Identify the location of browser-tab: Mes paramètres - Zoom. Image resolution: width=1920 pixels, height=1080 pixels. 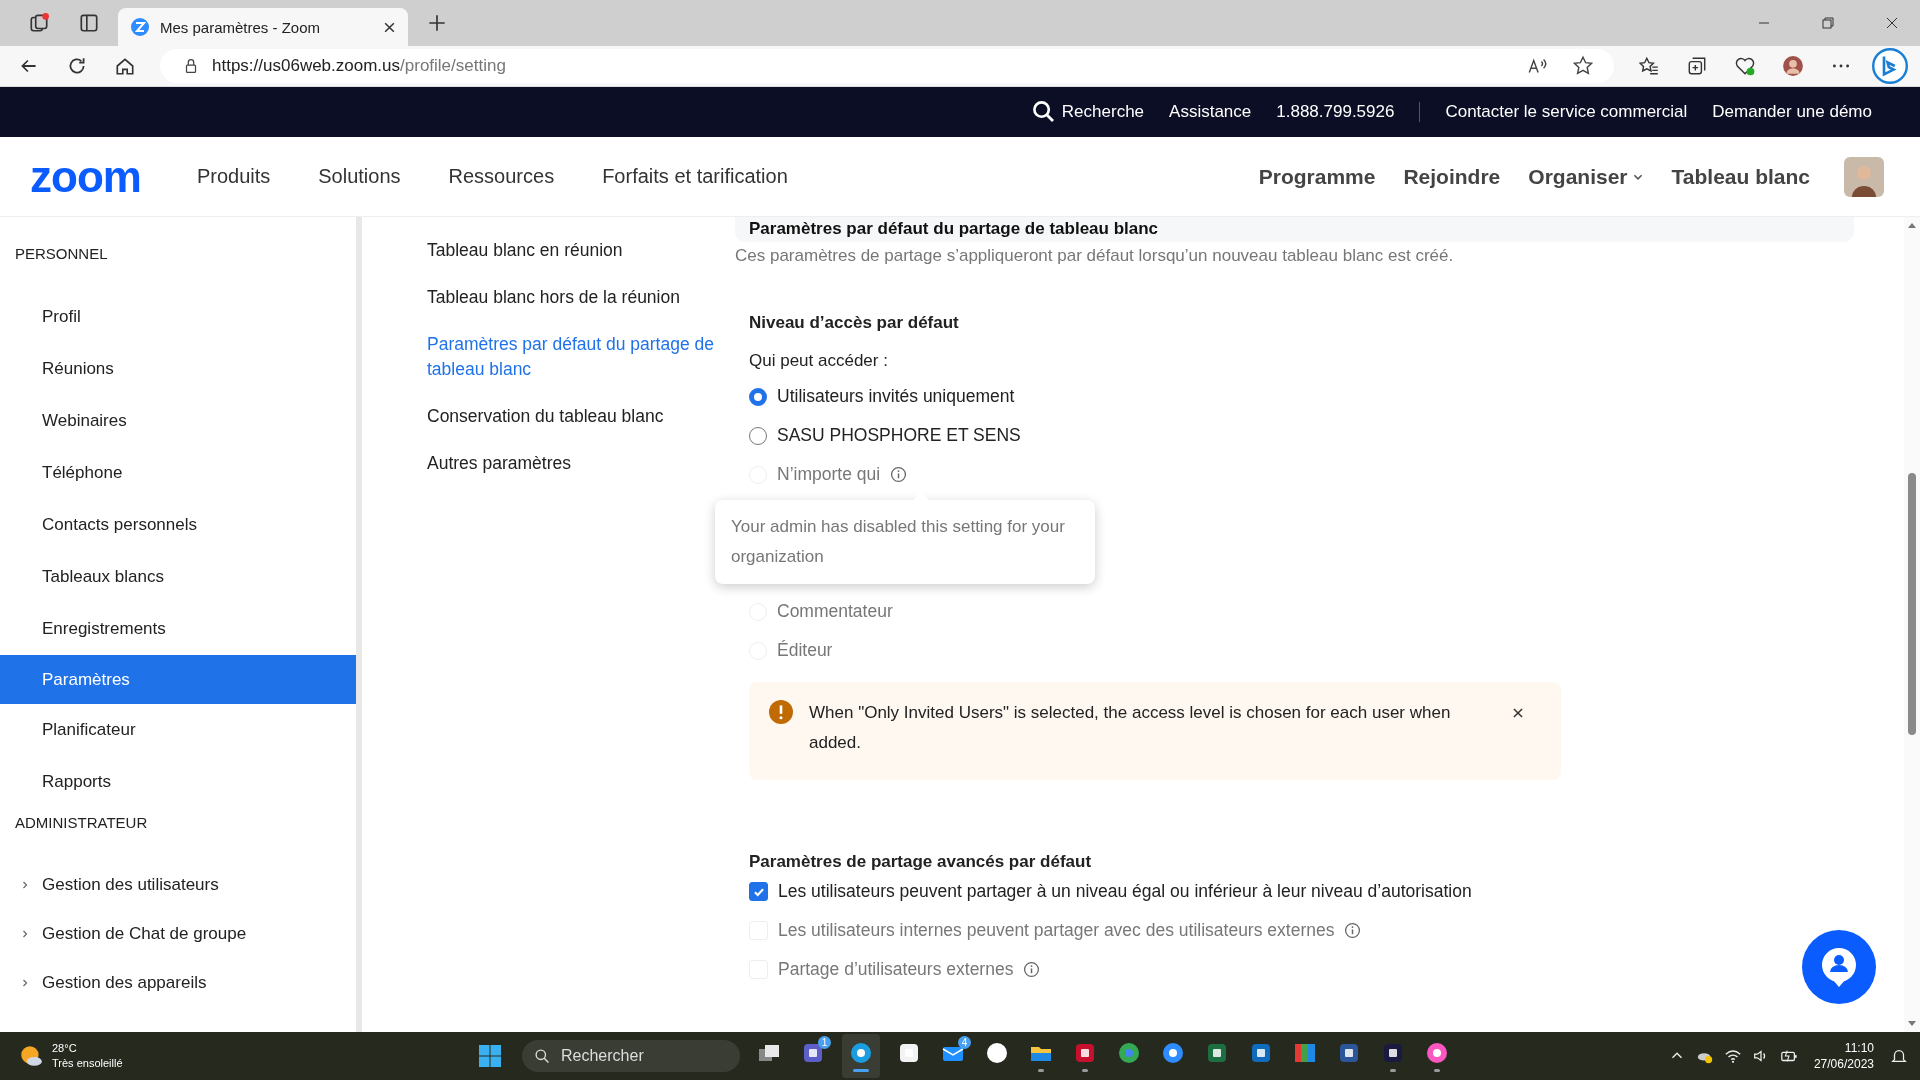
(263, 27).